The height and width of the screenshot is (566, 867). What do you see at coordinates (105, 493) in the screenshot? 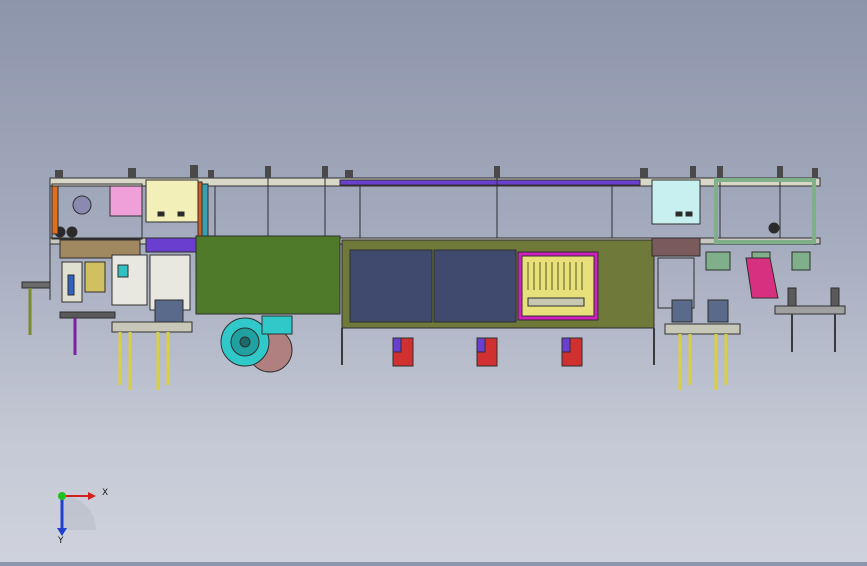
I see `x-axis-label: X` at bounding box center [105, 493].